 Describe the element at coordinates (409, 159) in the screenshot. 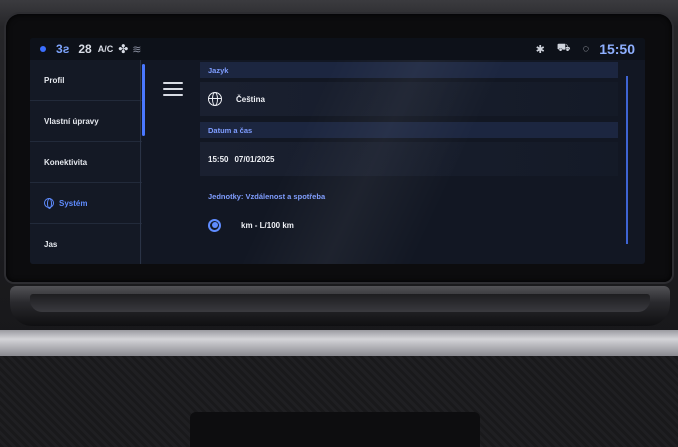

I see `datetime-row: 15:50 07/01/2025` at that location.